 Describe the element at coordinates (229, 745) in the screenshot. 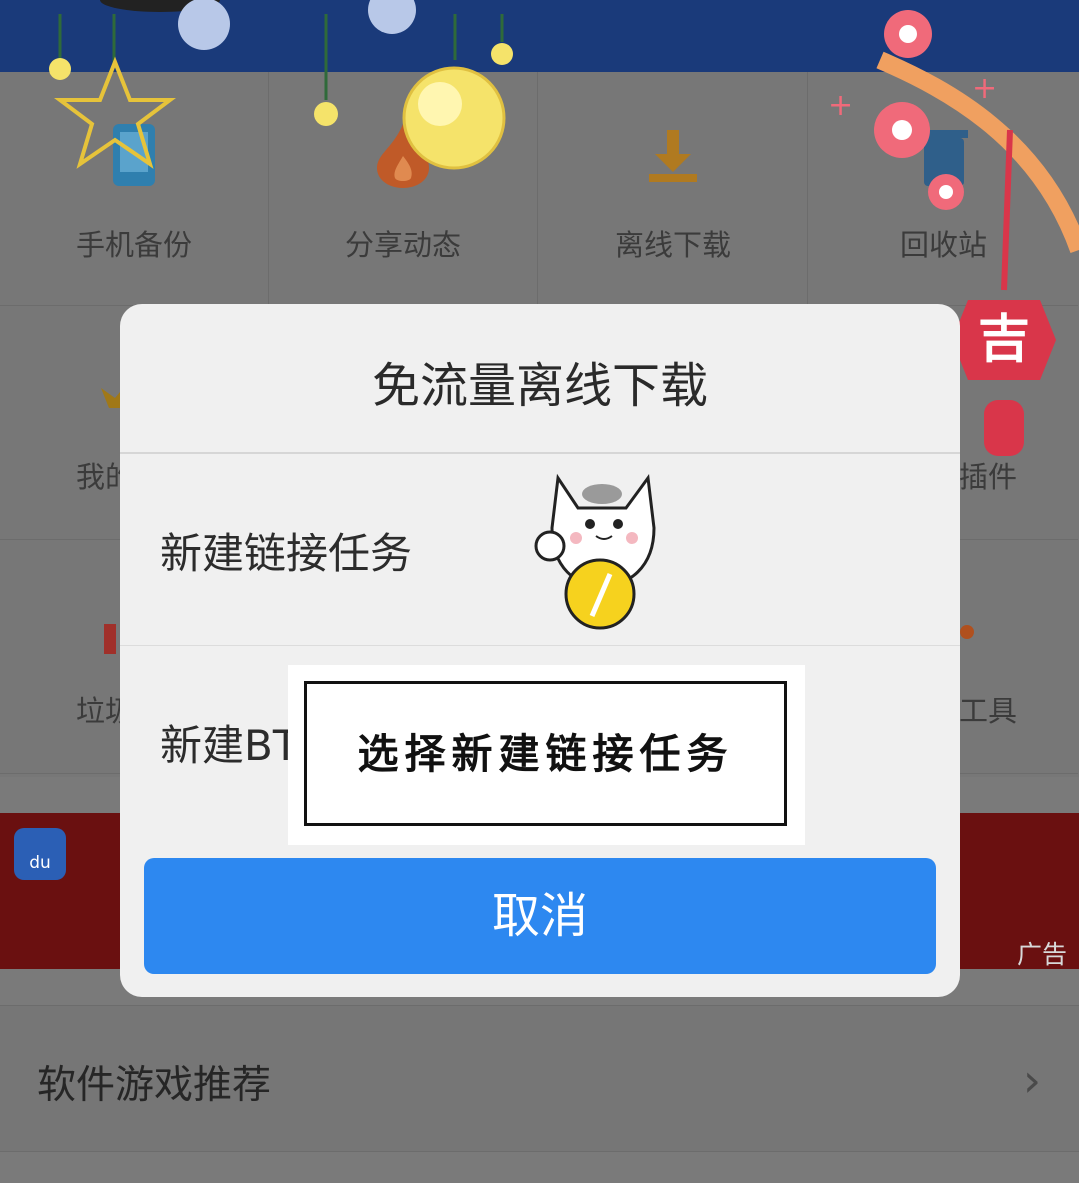

I see `option-label: 新建BT` at that location.